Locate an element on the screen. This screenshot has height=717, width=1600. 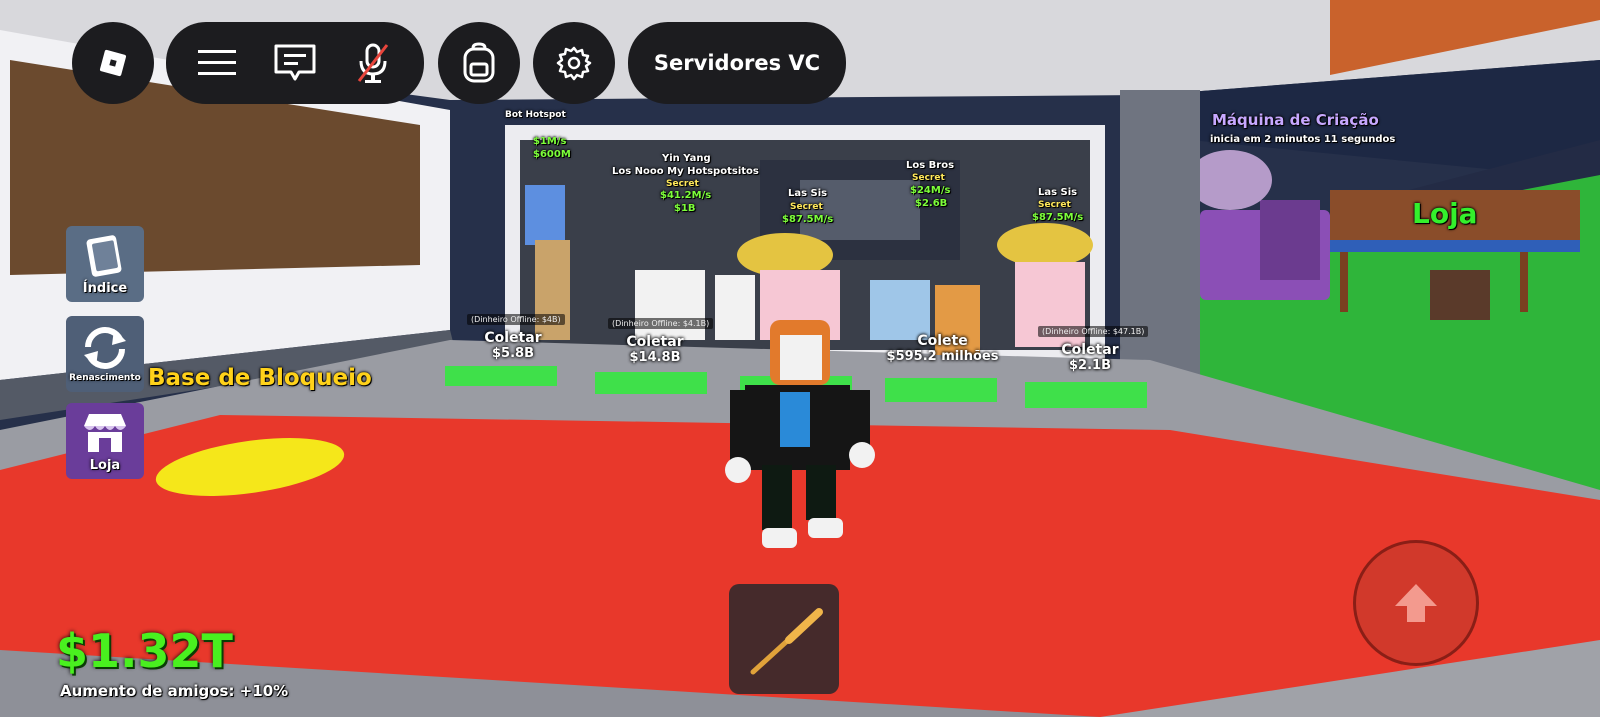
sidebar-item-rebirth: Renascimento is located at coordinates (105, 354).